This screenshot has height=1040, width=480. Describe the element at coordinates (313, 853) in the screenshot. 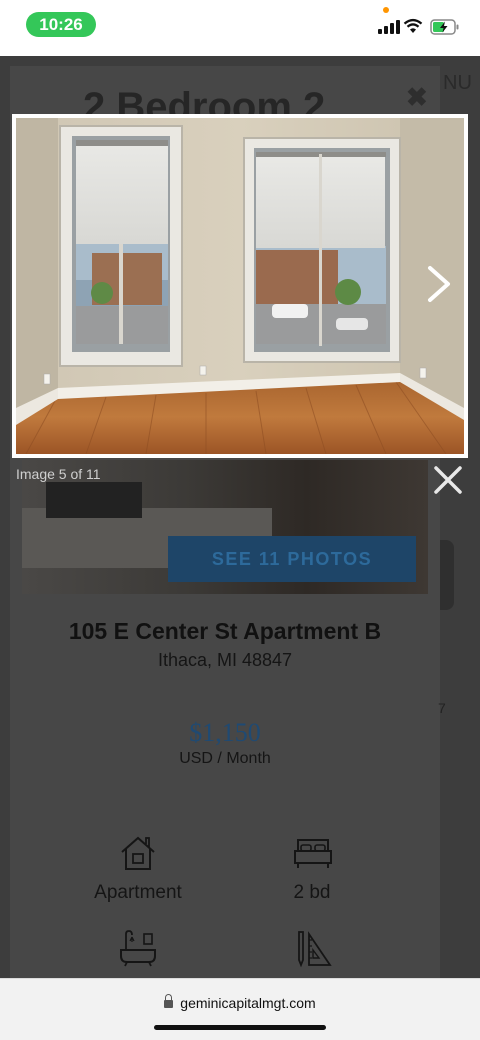

I see `bed-icon` at that location.